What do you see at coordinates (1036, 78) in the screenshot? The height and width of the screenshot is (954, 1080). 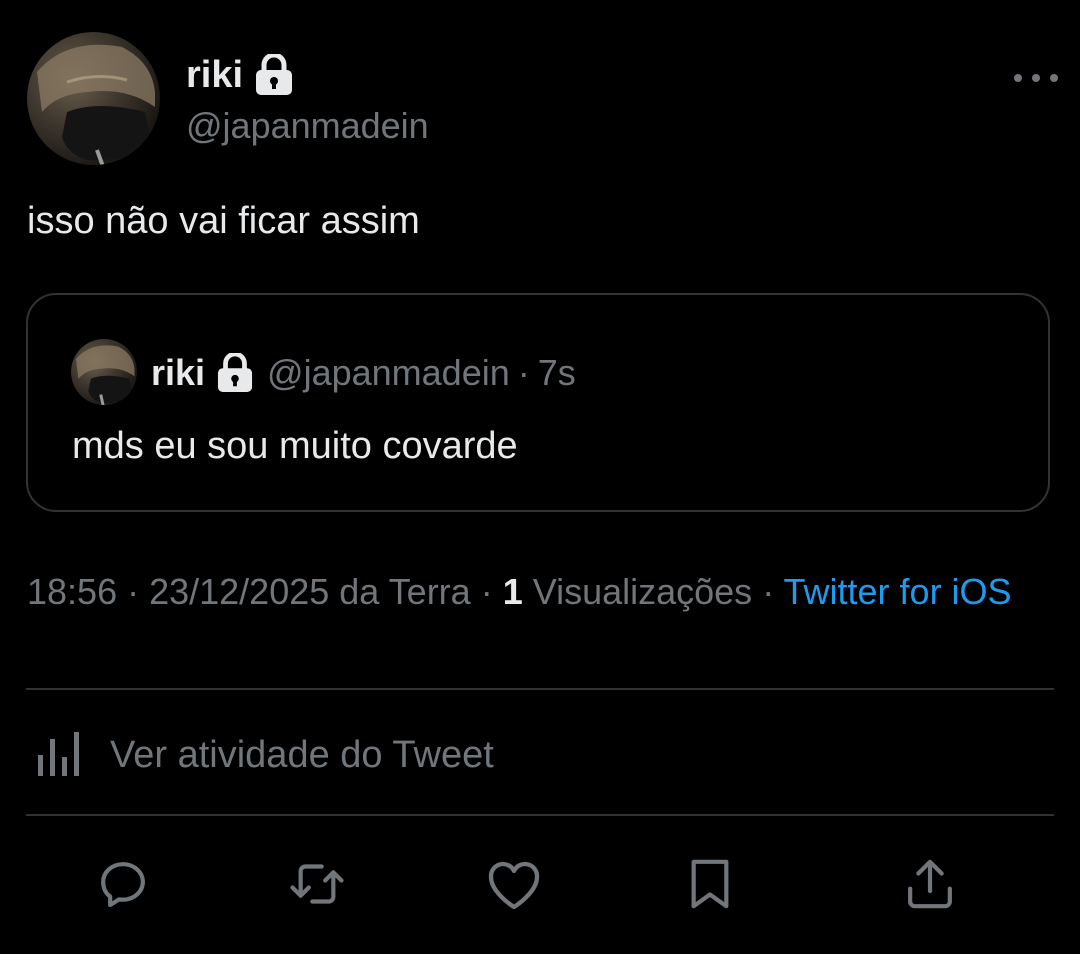 I see `more-horizontal-icon` at bounding box center [1036, 78].